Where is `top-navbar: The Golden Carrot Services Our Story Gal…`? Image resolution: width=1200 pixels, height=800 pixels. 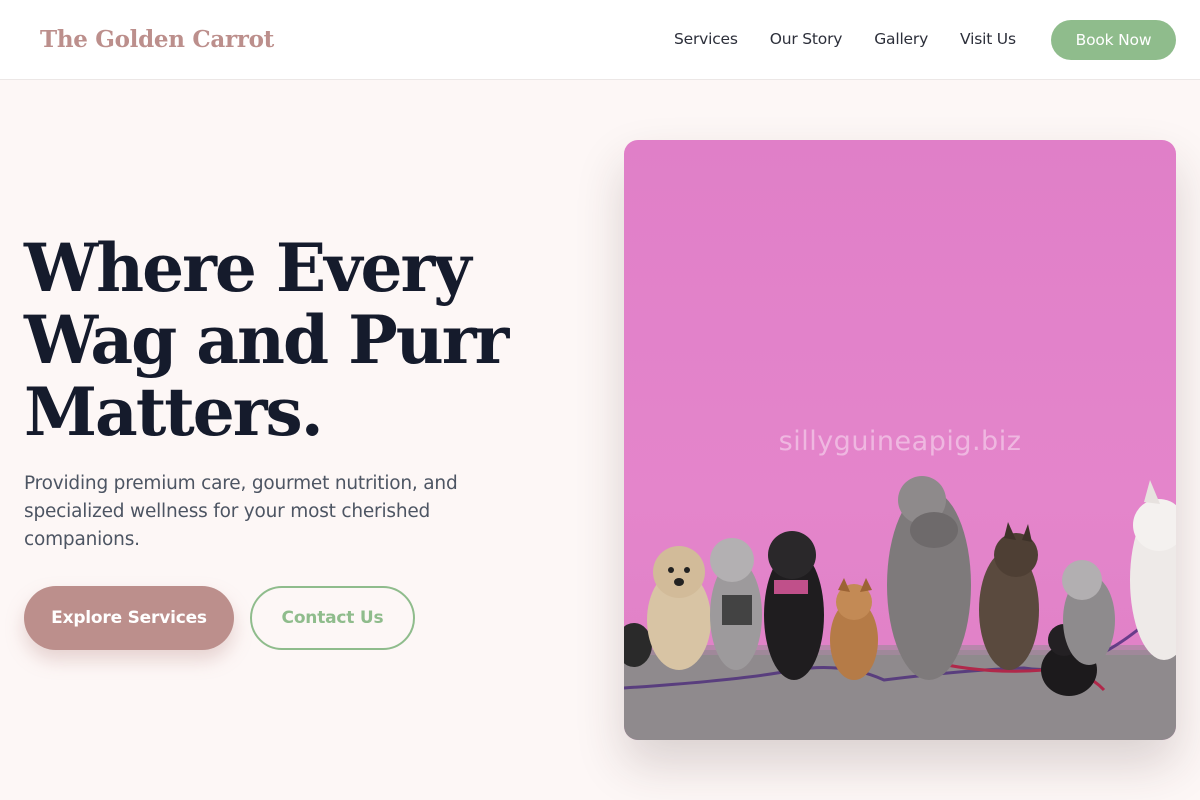 top-navbar: The Golden Carrot Services Our Story Gal… is located at coordinates (600, 40).